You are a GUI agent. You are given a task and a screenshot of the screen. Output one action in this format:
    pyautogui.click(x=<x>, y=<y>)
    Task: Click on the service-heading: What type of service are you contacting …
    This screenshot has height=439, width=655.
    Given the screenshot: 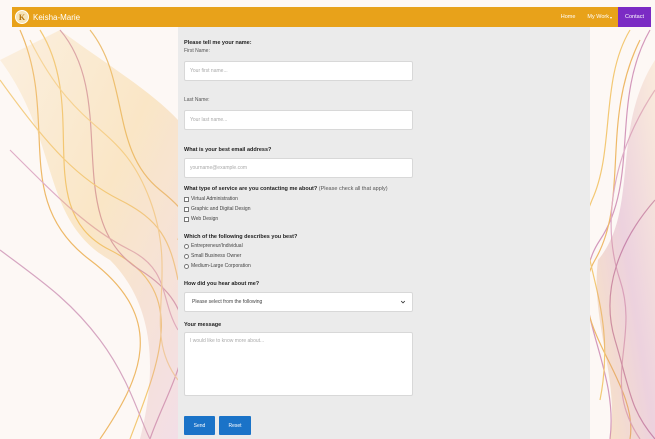 What is the action you would take?
    pyautogui.click(x=286, y=189)
    